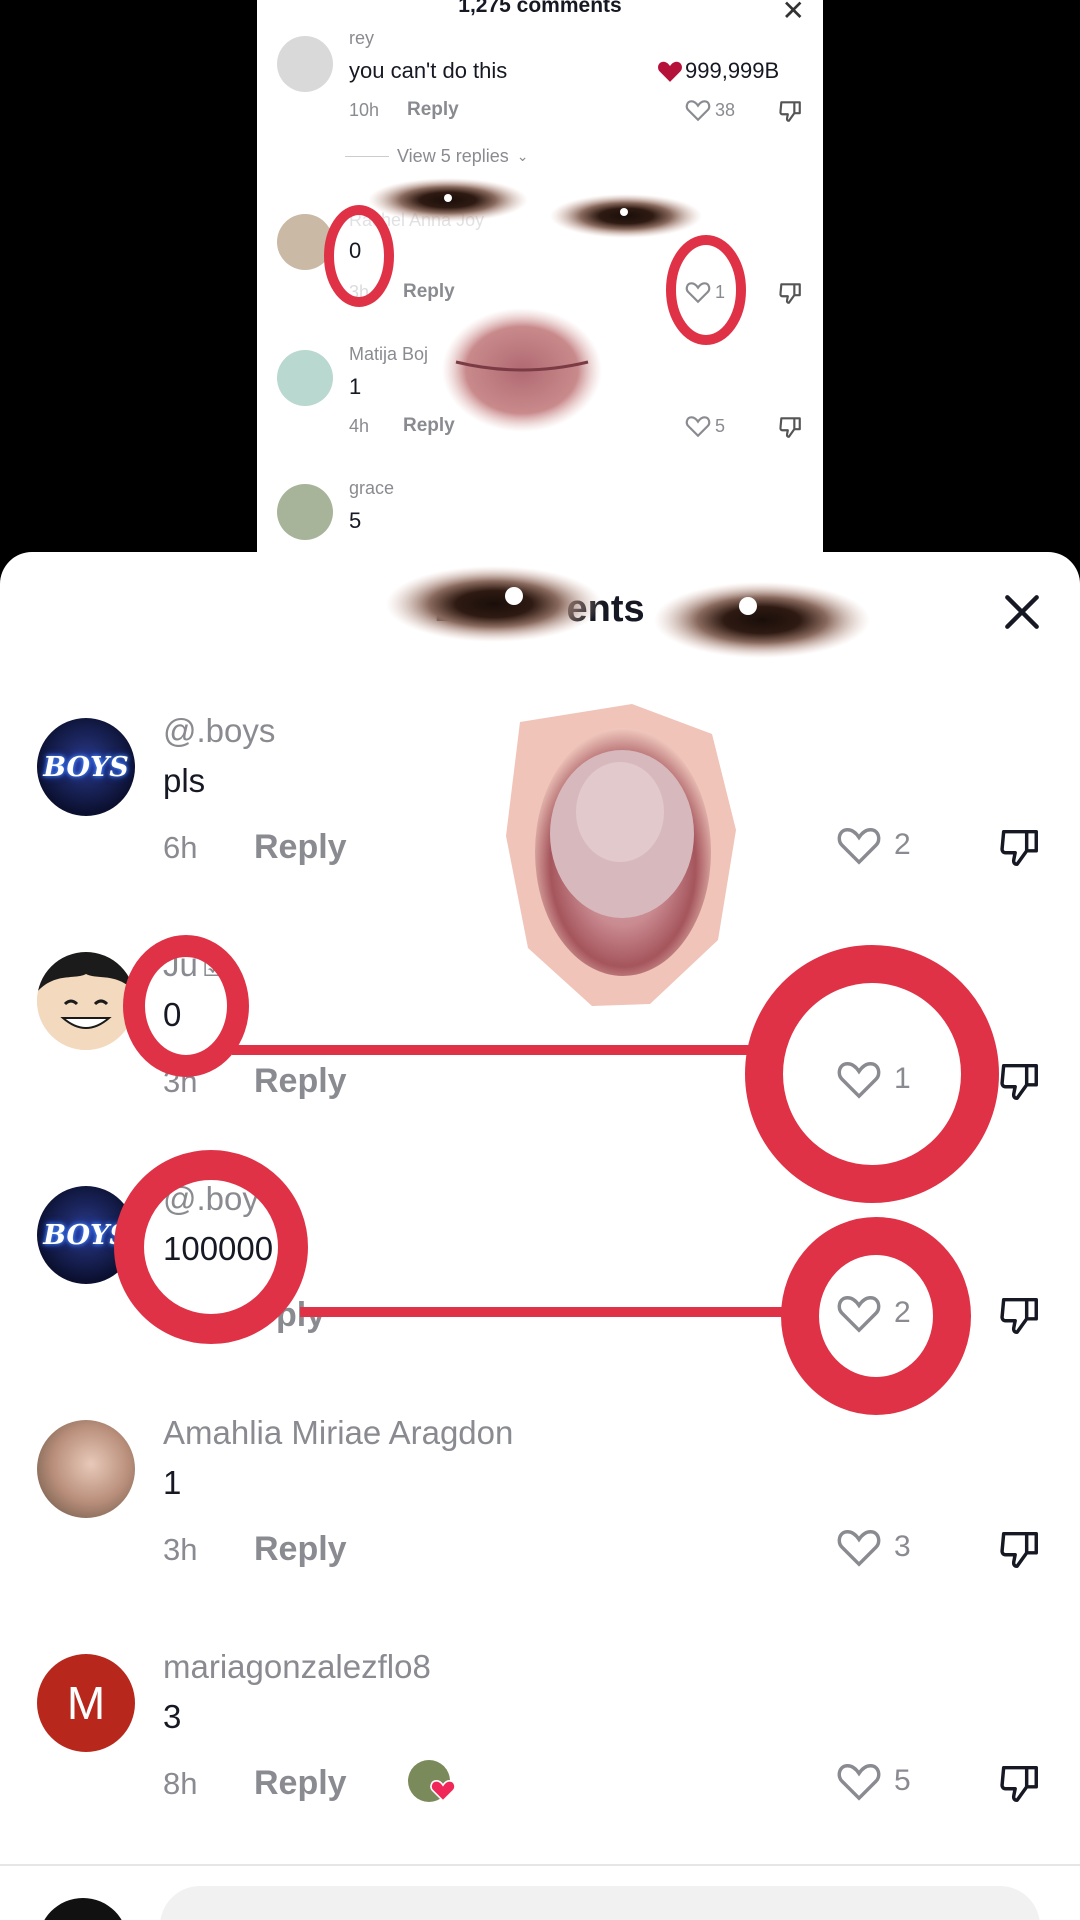 Image resolution: width=1080 pixels, height=1920 pixels. I want to click on embedded-like: 5, so click(705, 426).